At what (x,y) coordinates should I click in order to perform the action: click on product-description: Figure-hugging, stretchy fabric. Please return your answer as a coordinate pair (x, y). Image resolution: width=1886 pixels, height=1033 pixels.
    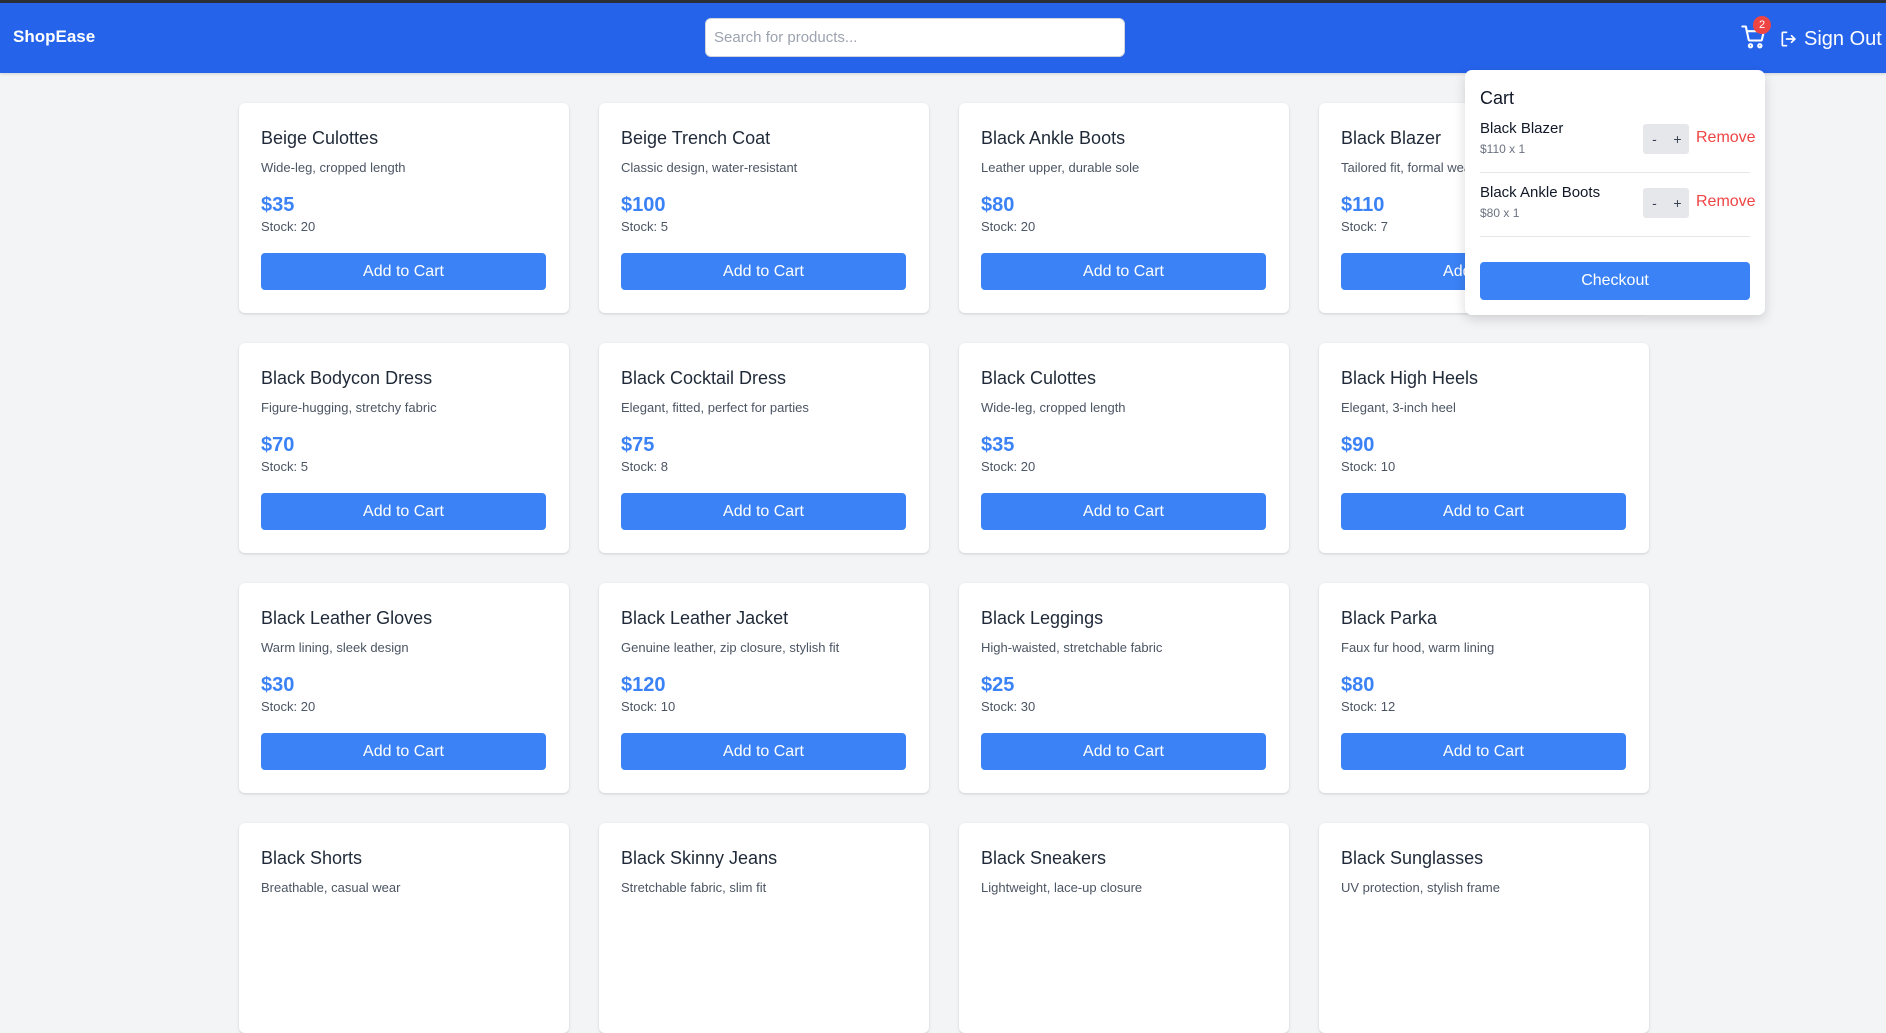
    Looking at the image, I should click on (349, 407).